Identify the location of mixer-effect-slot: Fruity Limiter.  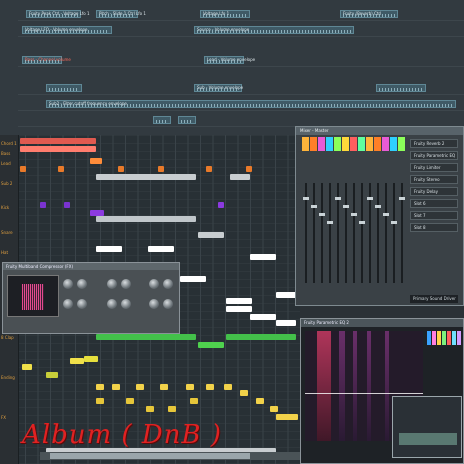
(434, 167).